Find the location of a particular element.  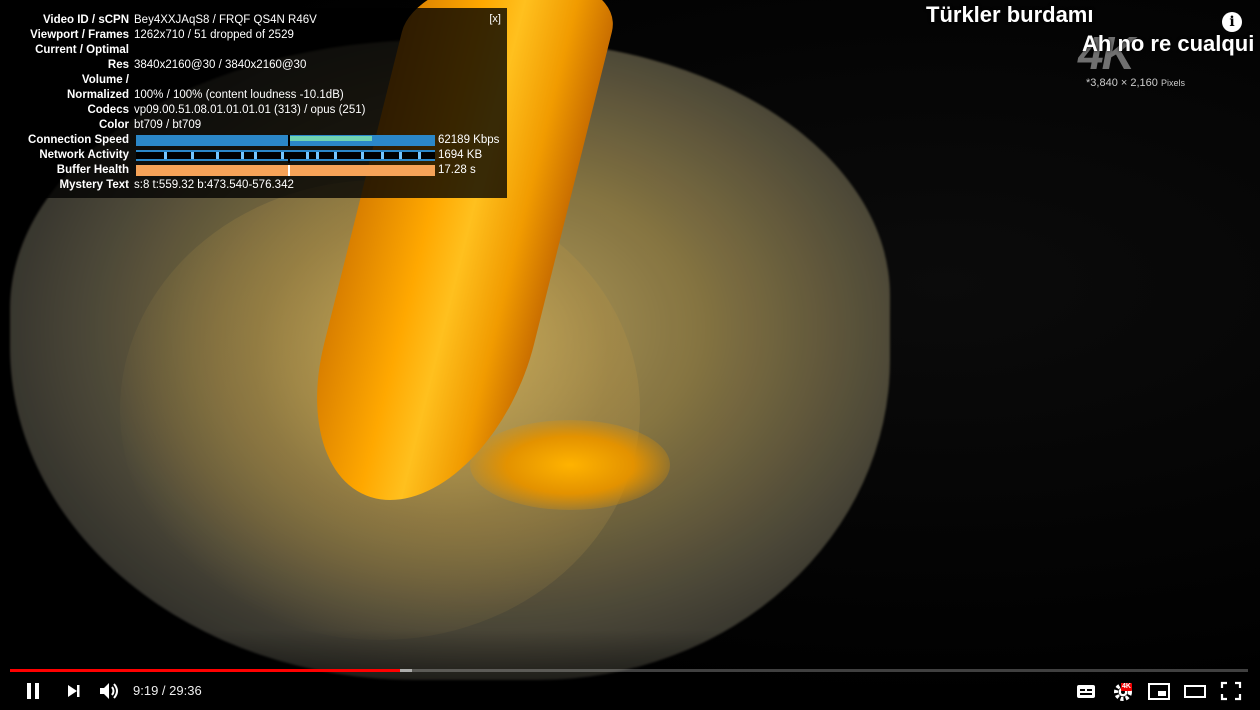

stats-label: Normalized is located at coordinates (98, 95).